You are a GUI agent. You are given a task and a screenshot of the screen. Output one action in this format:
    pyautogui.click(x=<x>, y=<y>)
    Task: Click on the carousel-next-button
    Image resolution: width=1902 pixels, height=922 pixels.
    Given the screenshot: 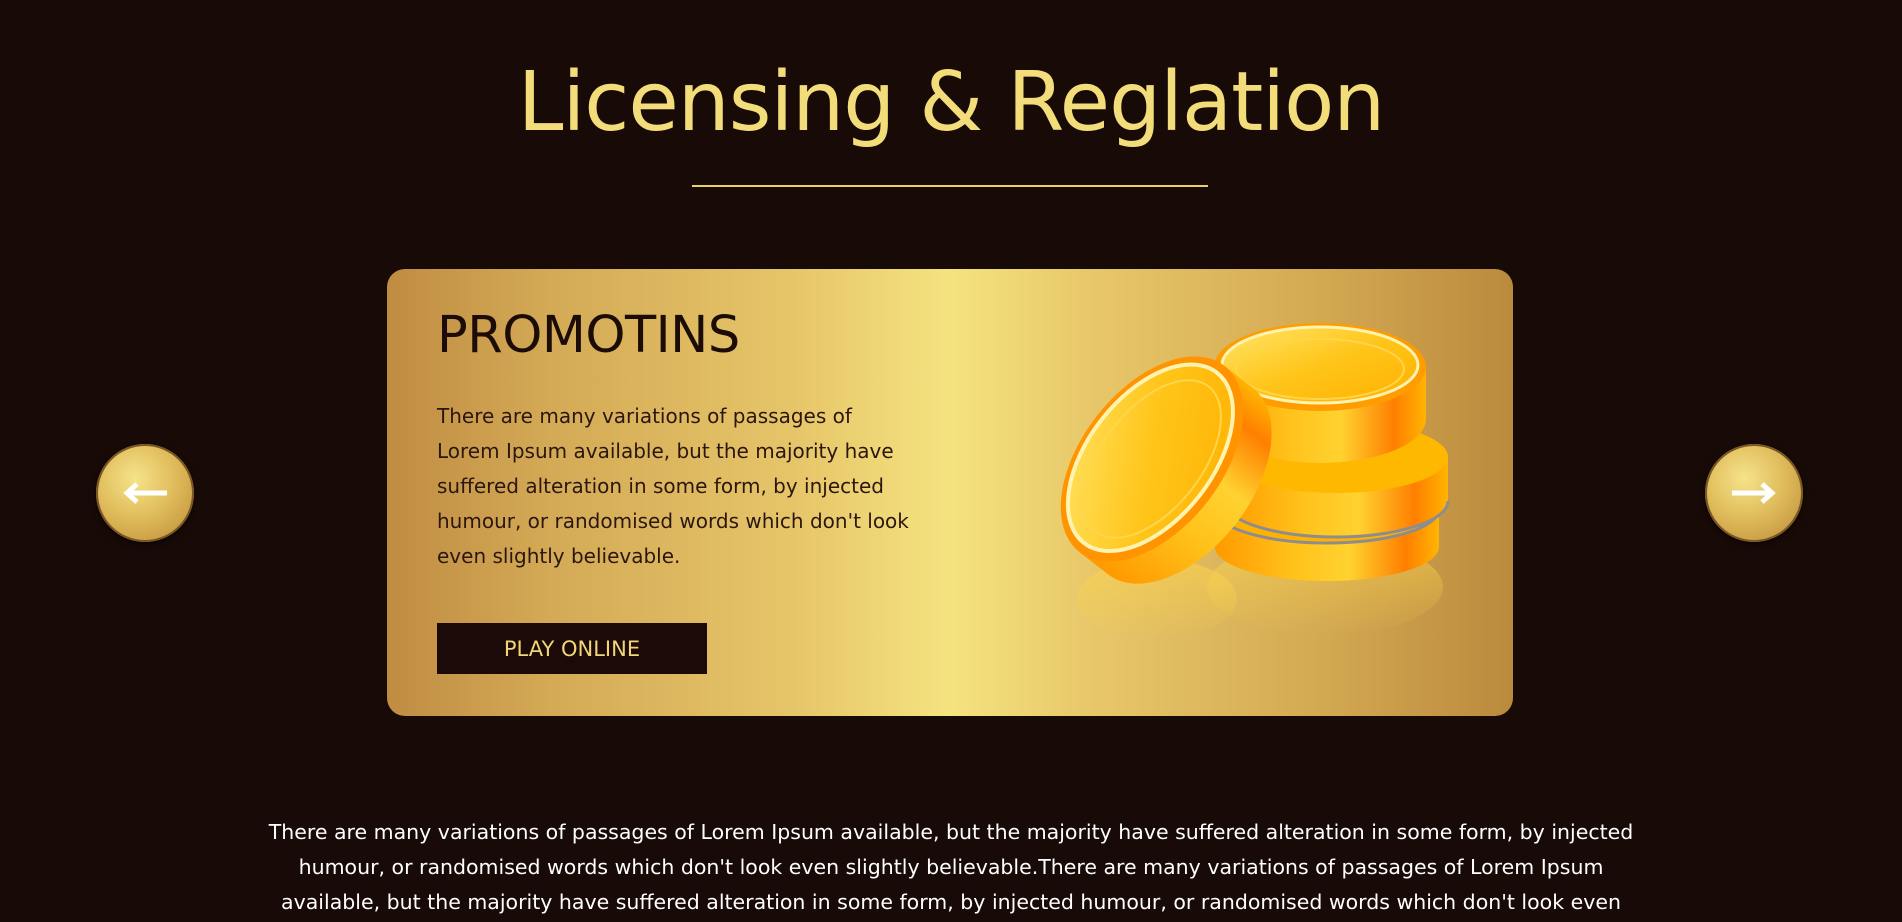 What is the action you would take?
    pyautogui.click(x=1754, y=493)
    